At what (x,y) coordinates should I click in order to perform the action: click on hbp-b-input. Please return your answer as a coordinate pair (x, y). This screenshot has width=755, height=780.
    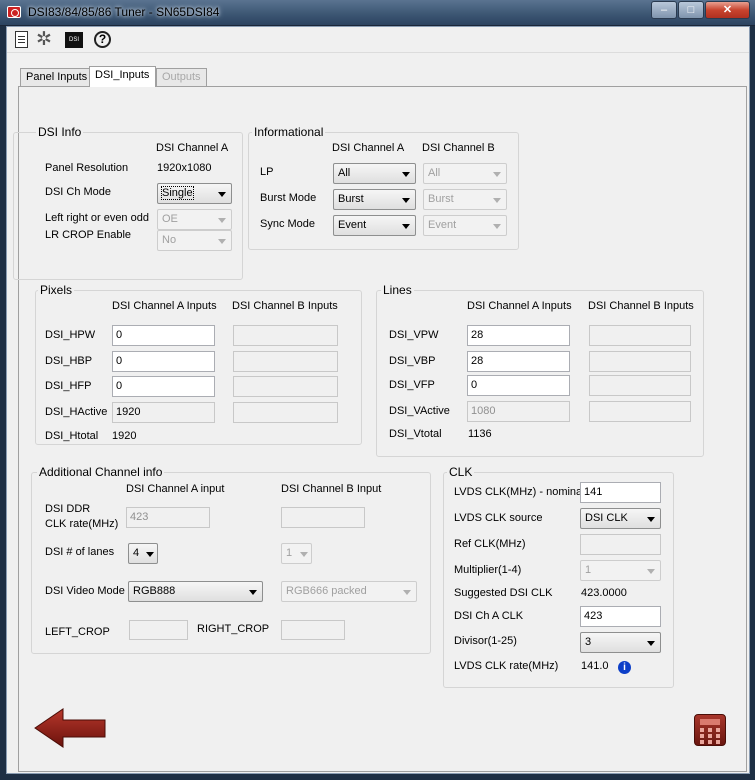
    Looking at the image, I should click on (285, 361).